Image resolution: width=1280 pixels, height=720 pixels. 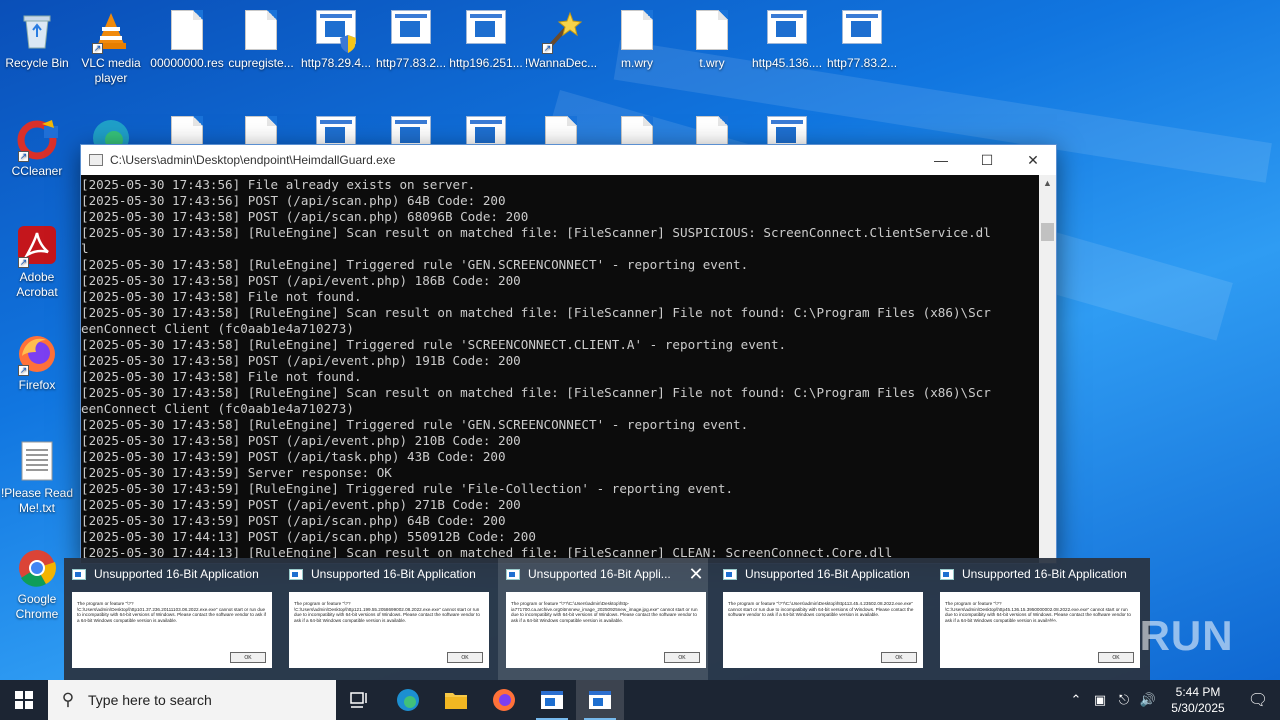 What do you see at coordinates (37, 582) in the screenshot?
I see `desktop-icon-chrome: Google Chrome` at bounding box center [37, 582].